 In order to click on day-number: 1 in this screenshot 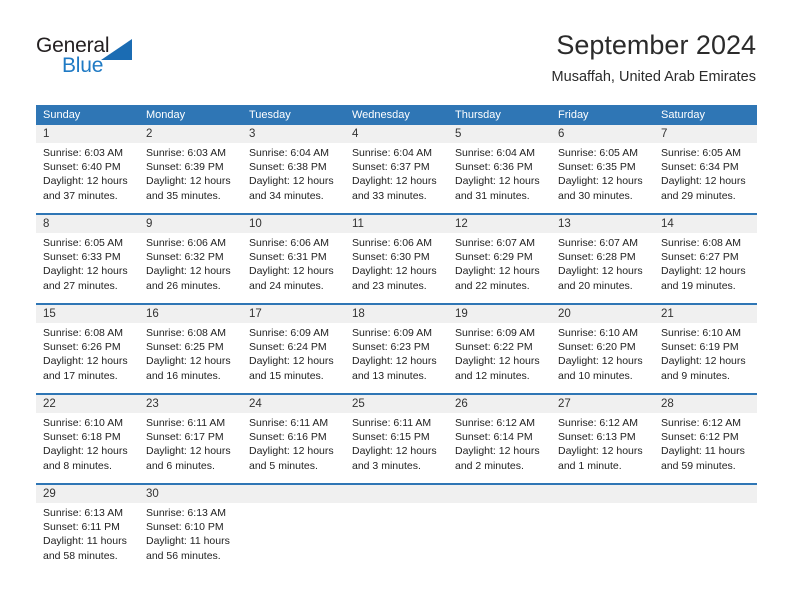, I will do `click(46, 134)`.